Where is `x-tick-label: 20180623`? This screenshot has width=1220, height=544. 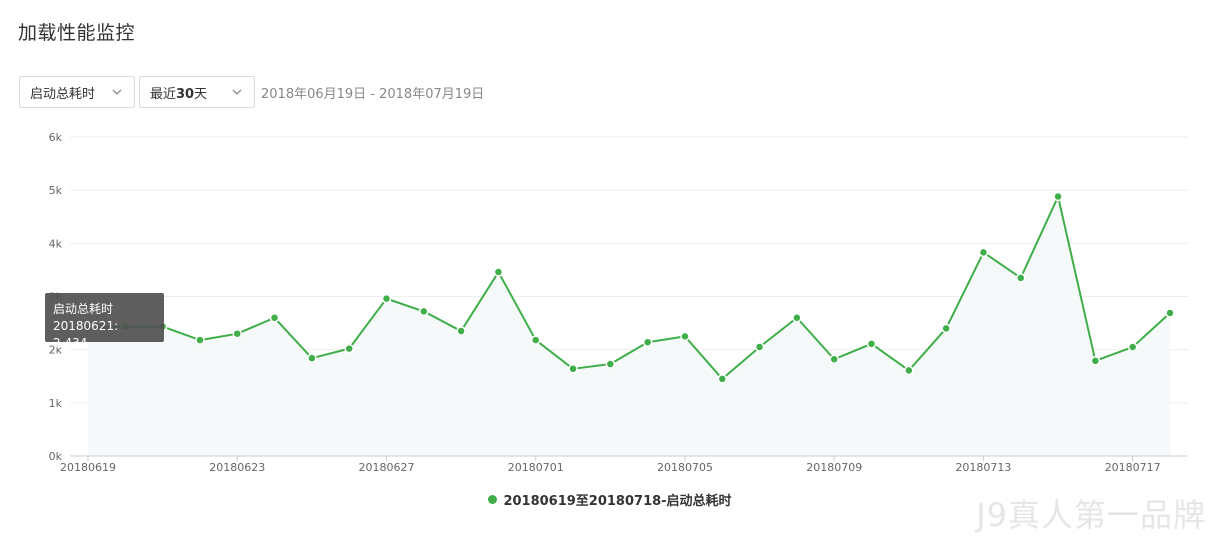
x-tick-label: 20180623 is located at coordinates (237, 467).